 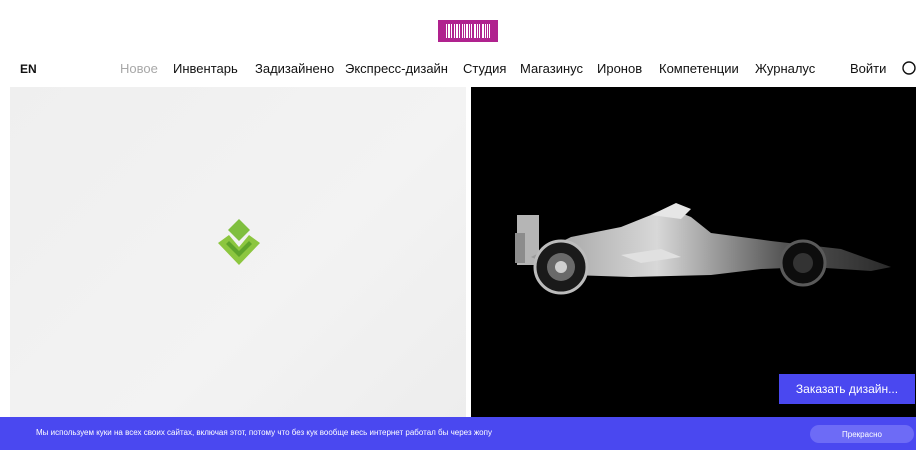 What do you see at coordinates (205, 68) in the screenshot?
I see `nav-item-inventory: Инвентарь` at bounding box center [205, 68].